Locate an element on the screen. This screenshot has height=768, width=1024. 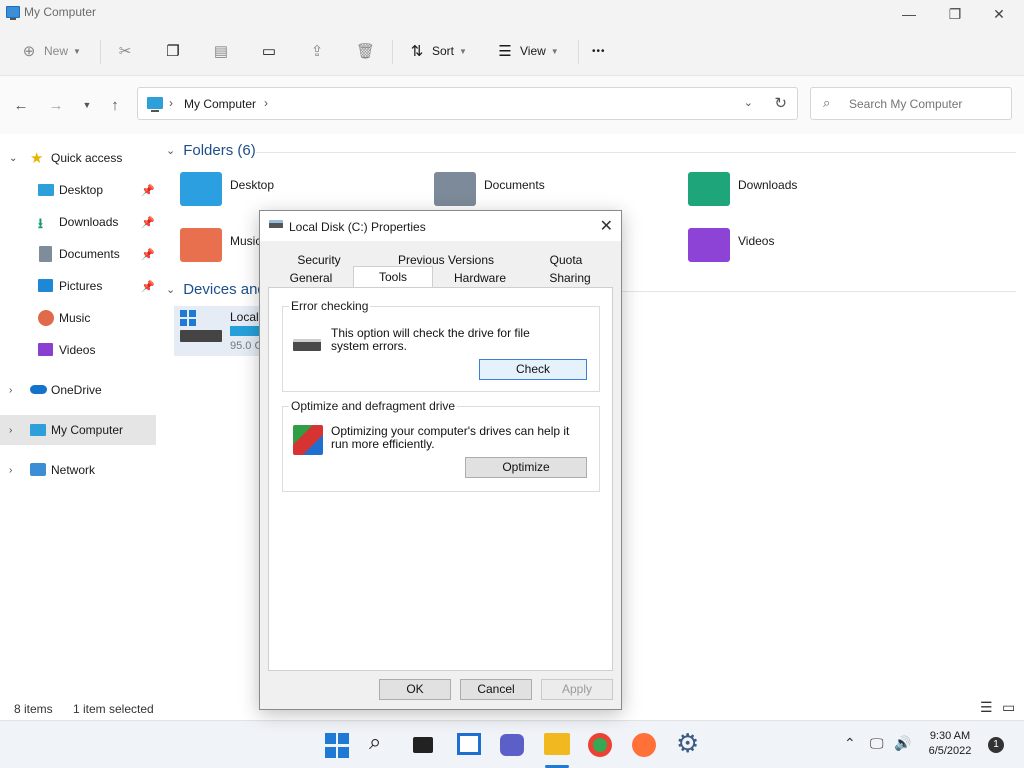
task-view-icon is located at coordinates (423, 745).